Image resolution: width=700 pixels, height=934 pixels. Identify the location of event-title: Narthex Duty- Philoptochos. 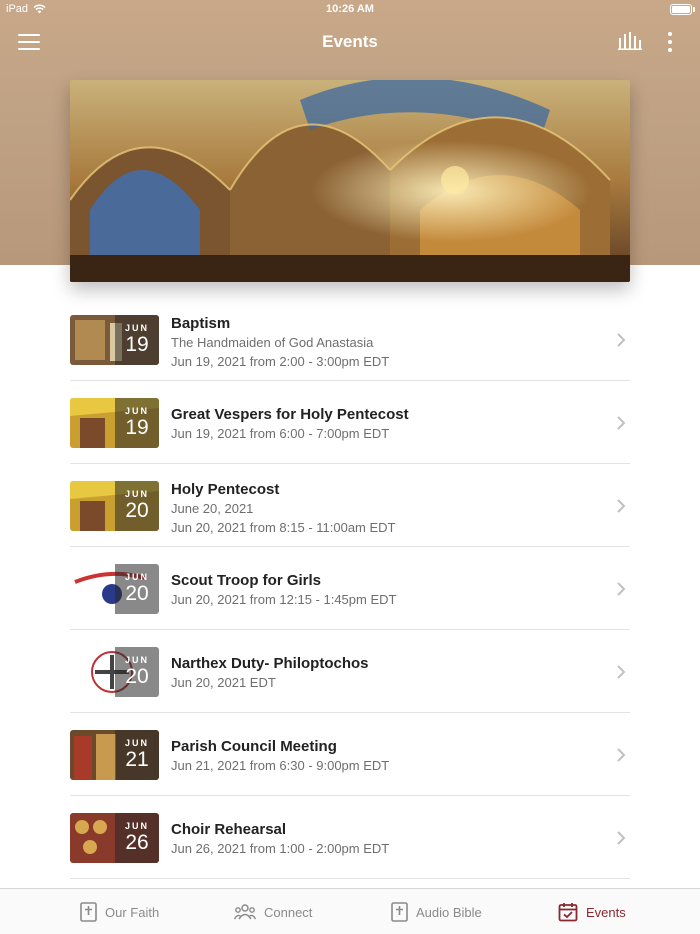
(270, 663).